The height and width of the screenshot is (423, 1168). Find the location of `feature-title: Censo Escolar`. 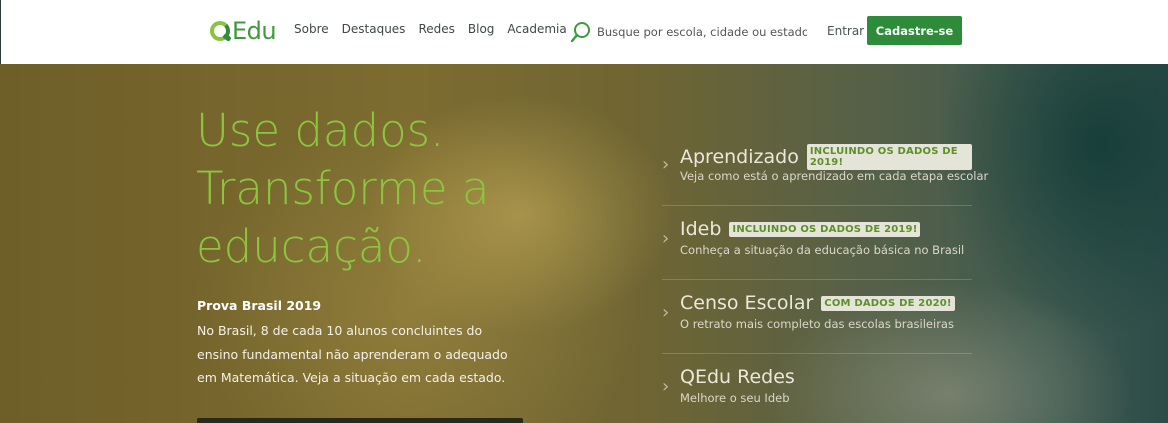

feature-title: Censo Escolar is located at coordinates (747, 303).